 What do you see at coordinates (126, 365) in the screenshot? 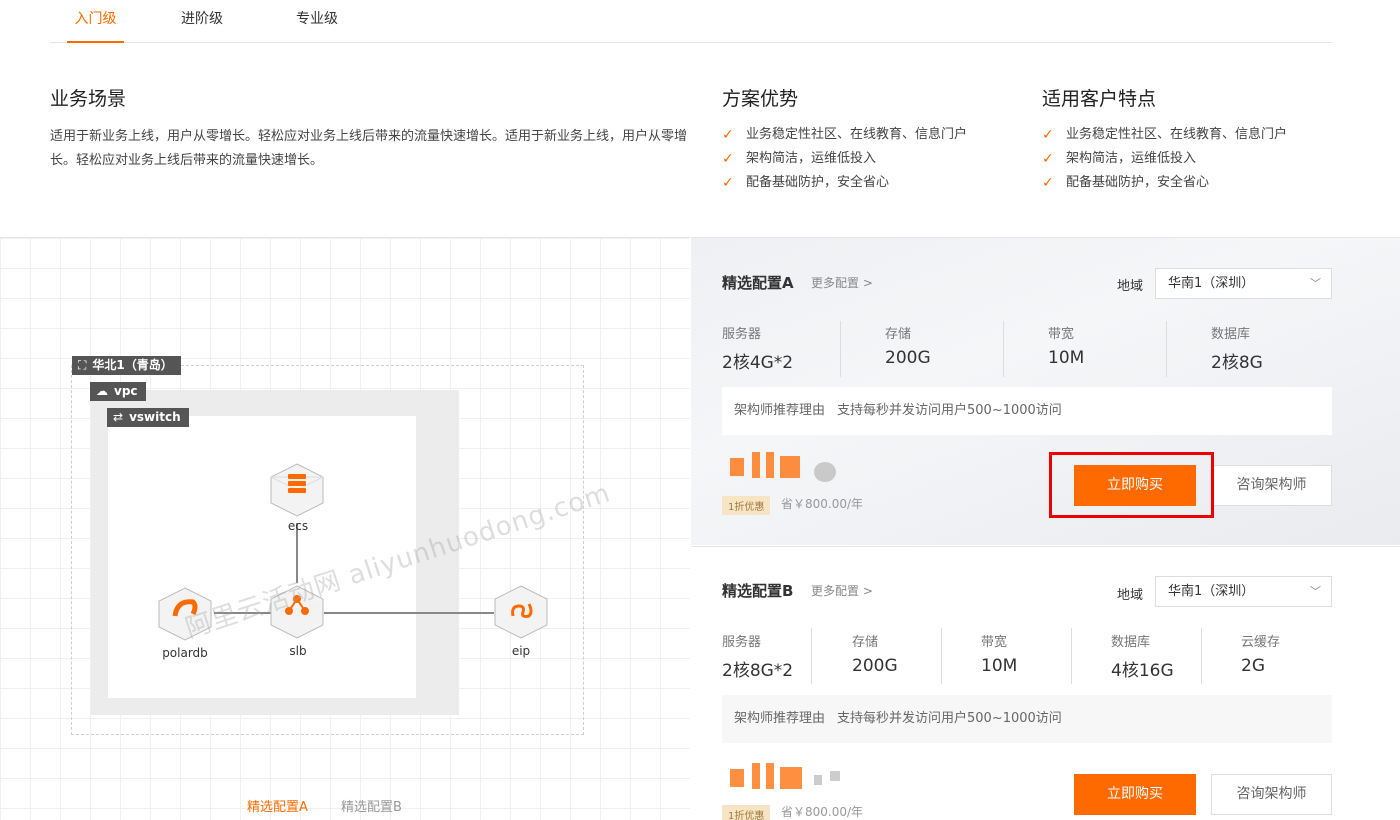
I see `region-tag: ⛶ 华北1（青岛）` at bounding box center [126, 365].